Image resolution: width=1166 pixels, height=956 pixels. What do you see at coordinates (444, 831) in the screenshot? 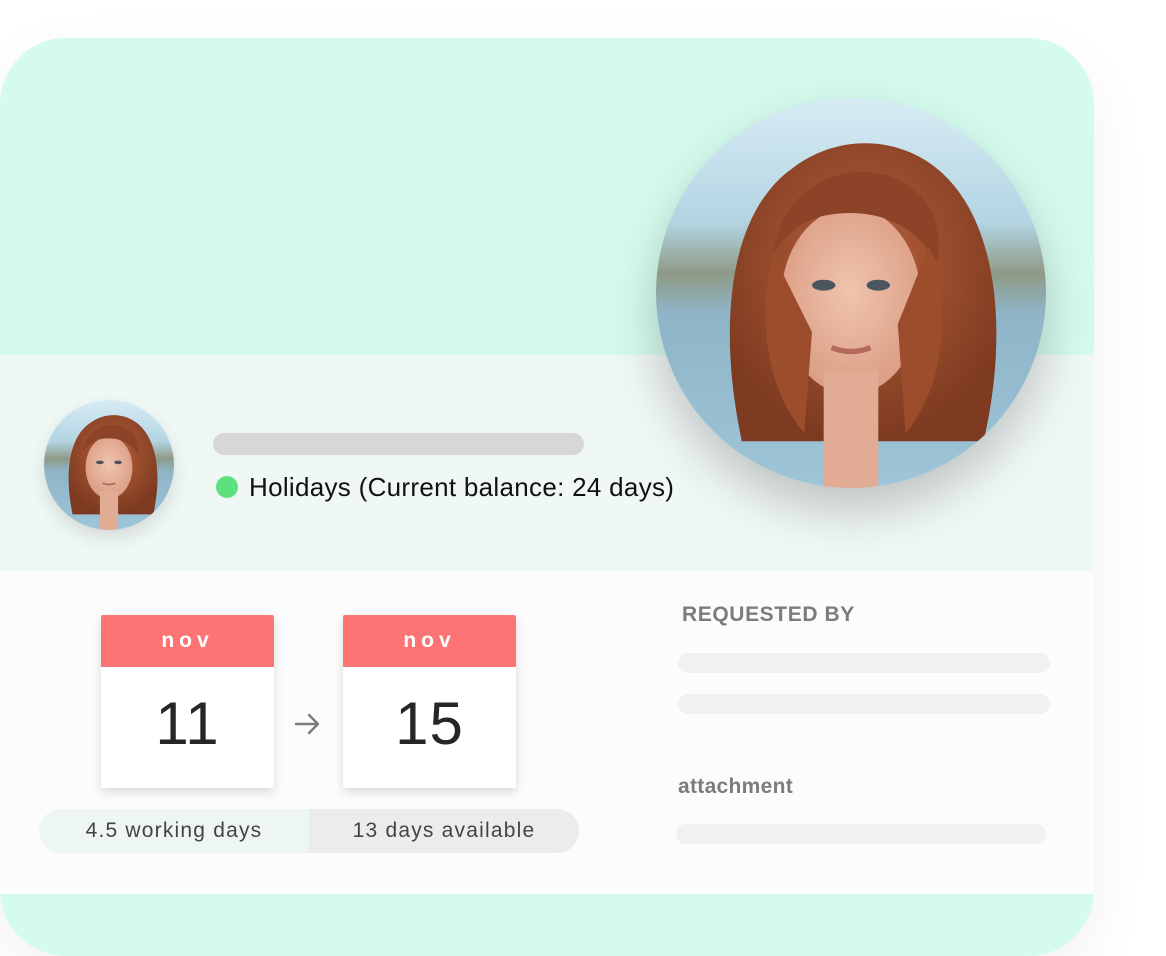
I see `days-available-label: 13 days available` at bounding box center [444, 831].